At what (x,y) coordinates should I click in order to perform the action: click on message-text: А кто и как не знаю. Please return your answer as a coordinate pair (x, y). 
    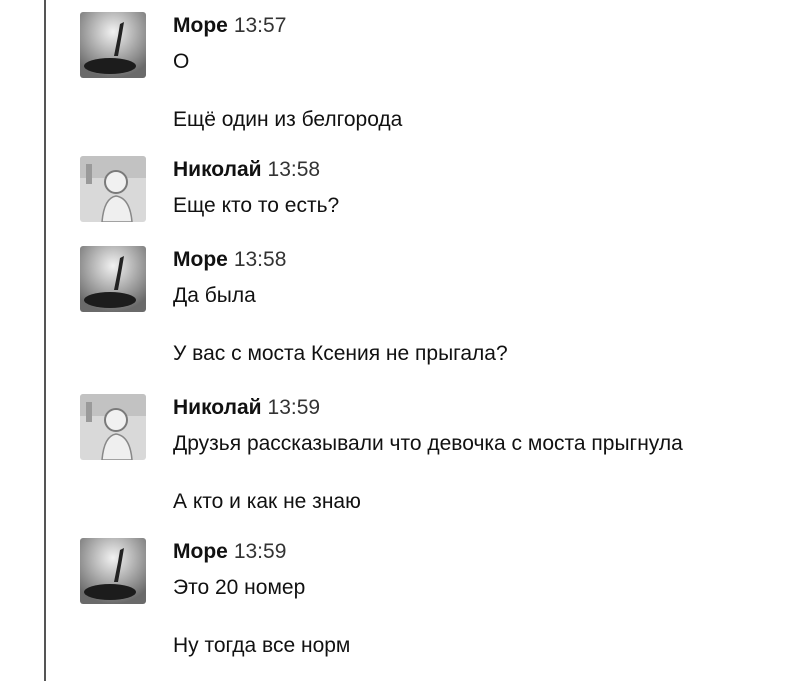
    Looking at the image, I should click on (267, 501).